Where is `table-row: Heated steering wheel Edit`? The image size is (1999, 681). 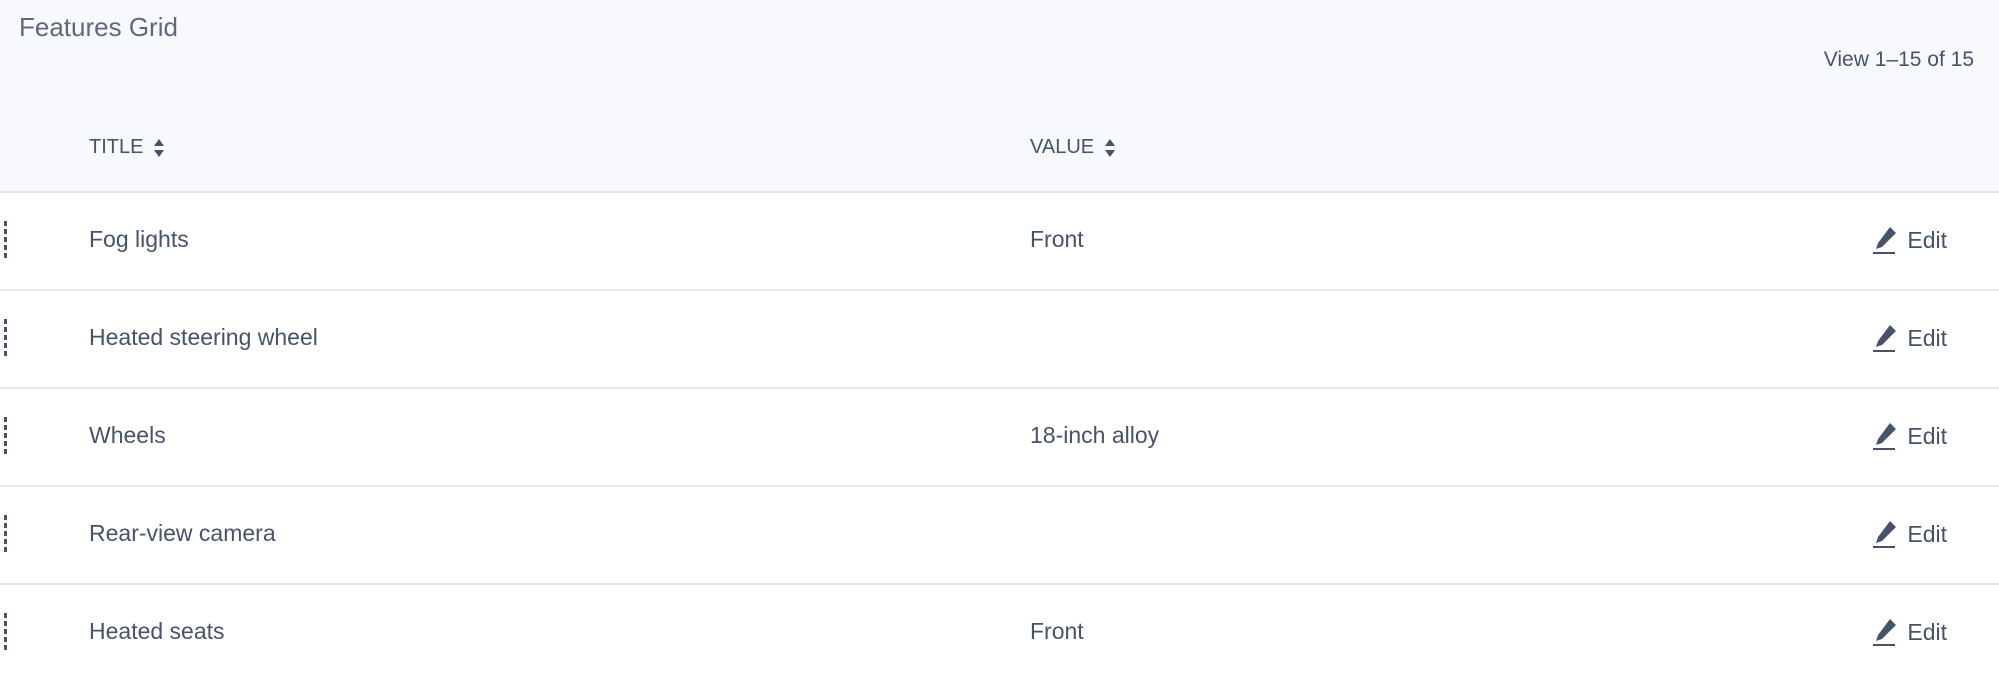 table-row: Heated steering wheel Edit is located at coordinates (999, 340).